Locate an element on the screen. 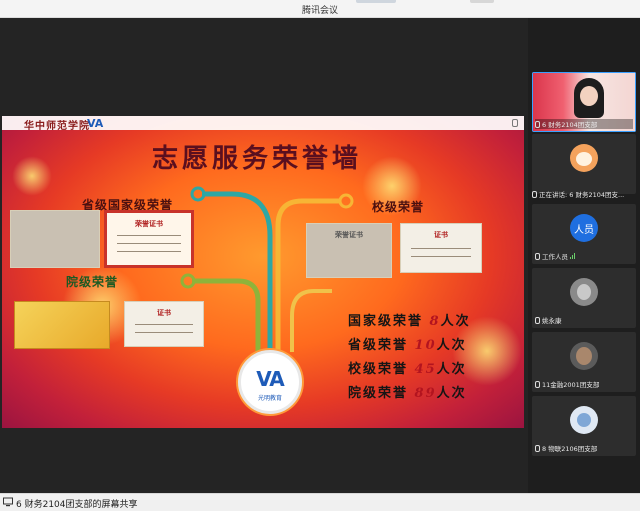 The width and height of the screenshot is (640, 511). title-bar: 腾讯会议 is located at coordinates (320, 9).